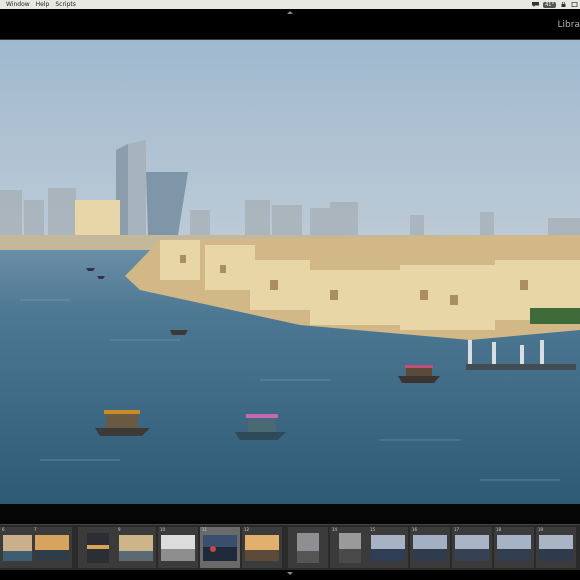  What do you see at coordinates (569, 25) in the screenshot?
I see `module-label-library: Libra` at bounding box center [569, 25].